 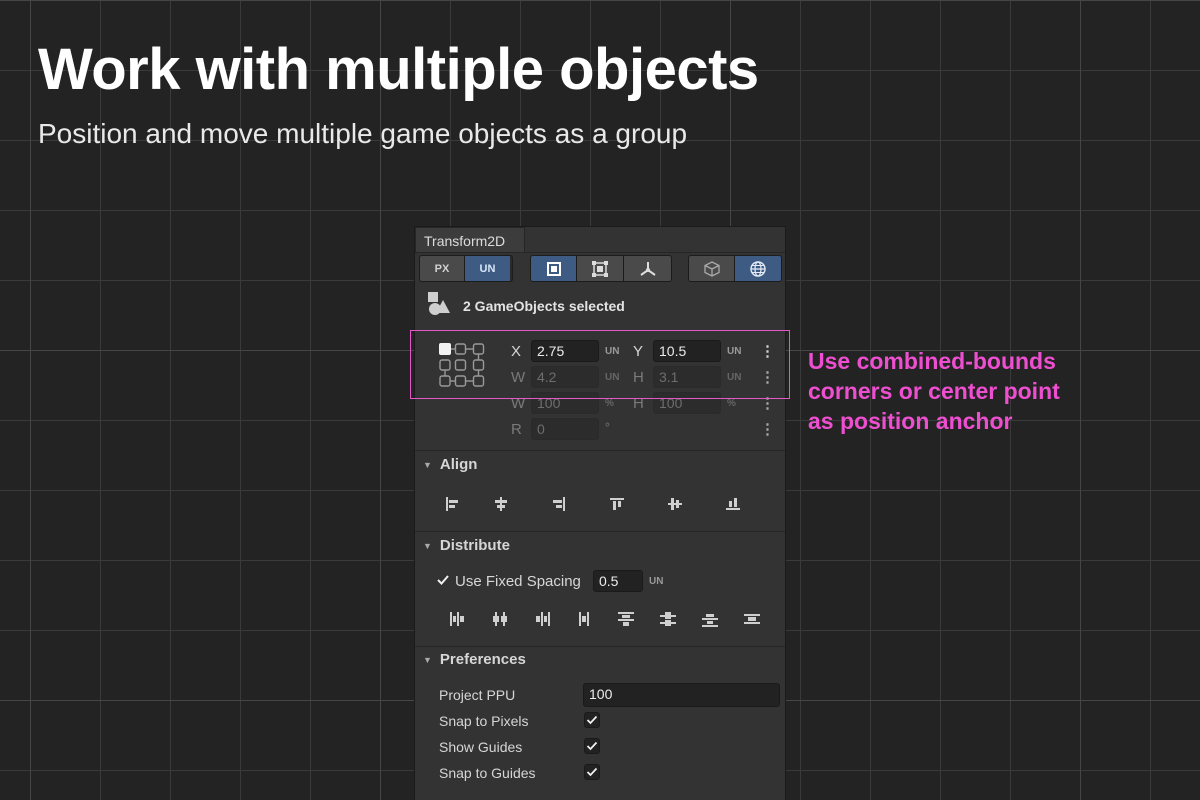 I want to click on h-percent-unit: %, so click(x=731, y=403).